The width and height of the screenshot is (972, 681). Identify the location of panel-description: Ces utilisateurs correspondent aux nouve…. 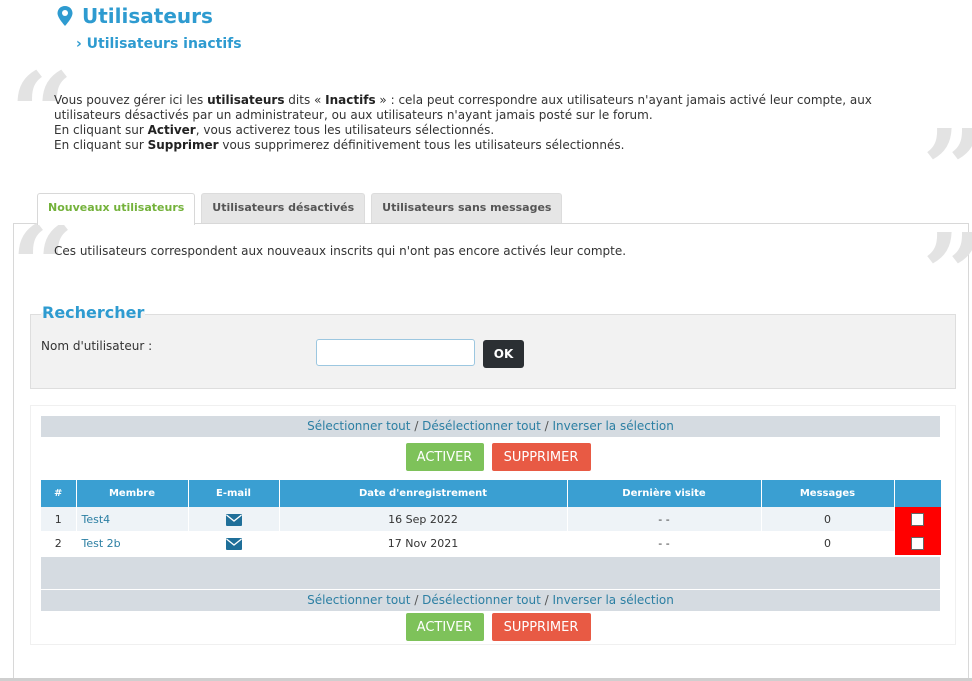
(340, 251).